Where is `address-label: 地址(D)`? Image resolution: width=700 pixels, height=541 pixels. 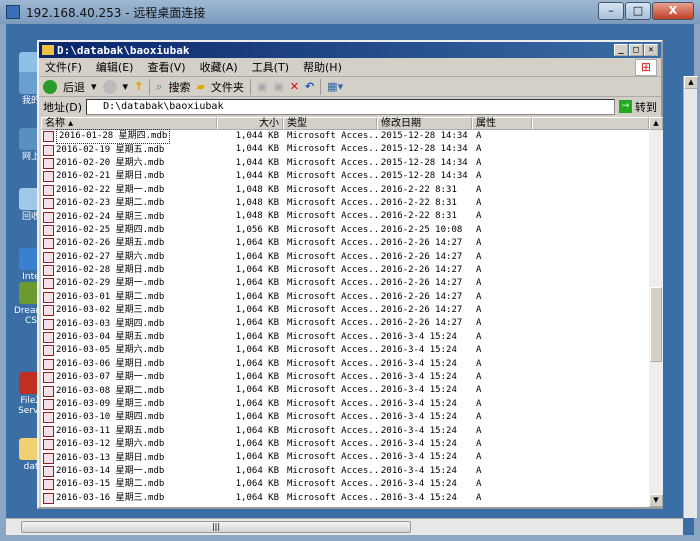 address-label: 地址(D) is located at coordinates (63, 107).